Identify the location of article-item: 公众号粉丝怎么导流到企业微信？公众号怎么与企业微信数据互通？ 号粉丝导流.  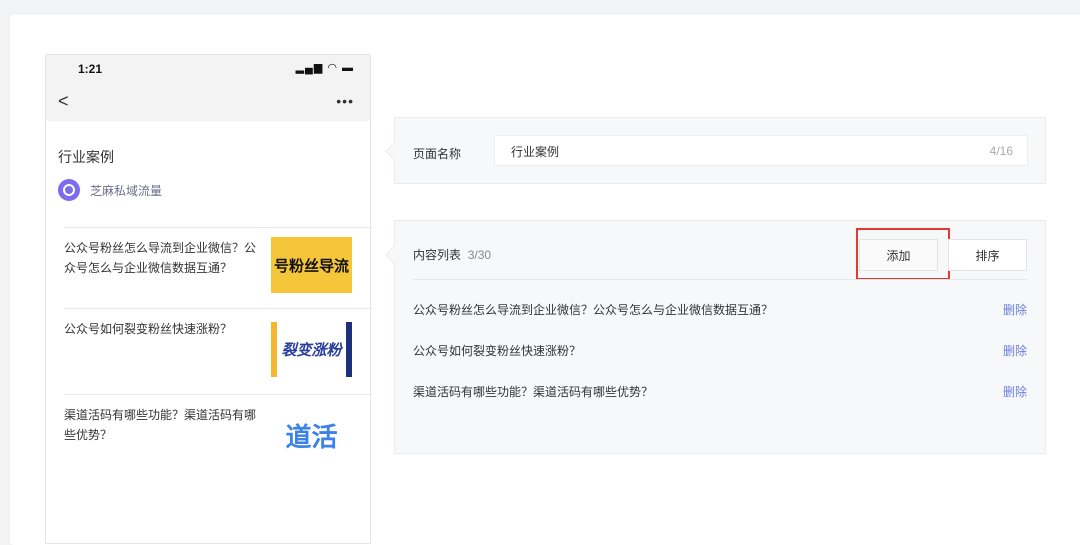
(218, 260).